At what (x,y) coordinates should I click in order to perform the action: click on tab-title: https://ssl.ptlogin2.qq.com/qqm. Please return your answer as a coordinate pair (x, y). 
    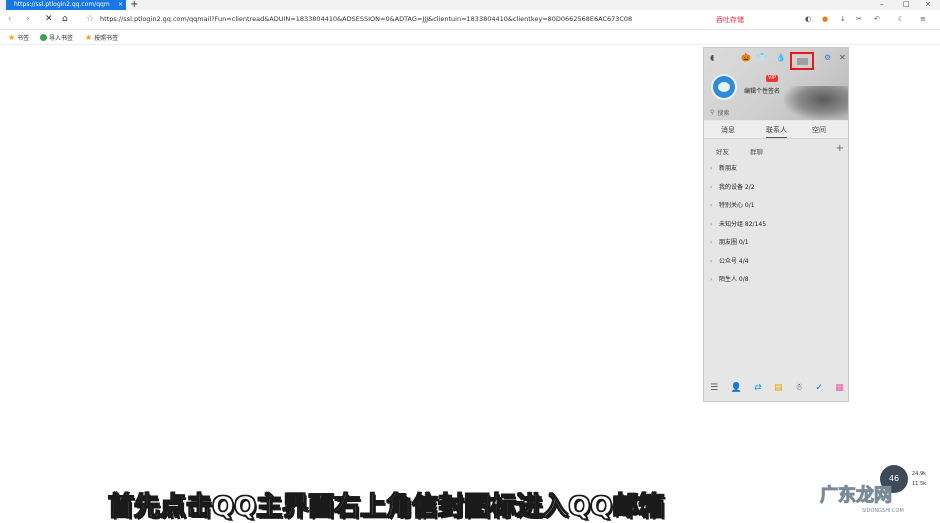
    Looking at the image, I should click on (62, 4).